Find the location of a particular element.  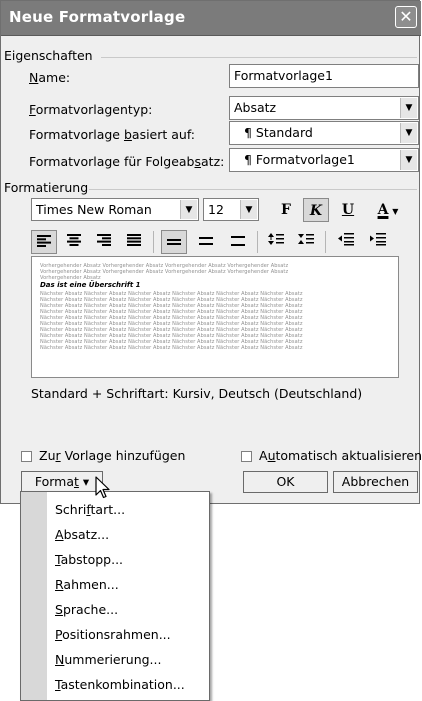

double-spacing-icon is located at coordinates (238, 241).